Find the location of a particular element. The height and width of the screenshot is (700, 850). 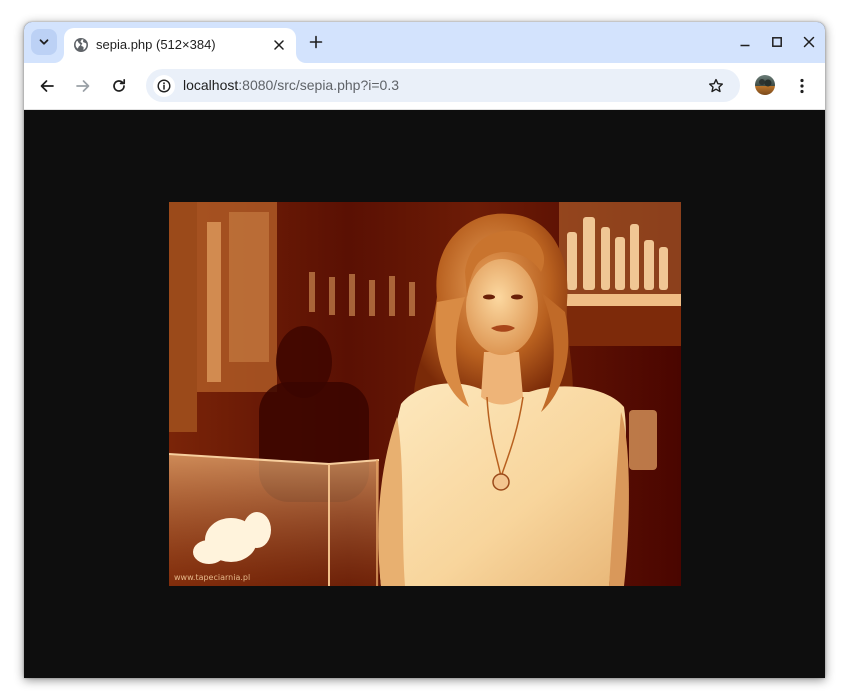

arrow-left-icon is located at coordinates (47, 86).